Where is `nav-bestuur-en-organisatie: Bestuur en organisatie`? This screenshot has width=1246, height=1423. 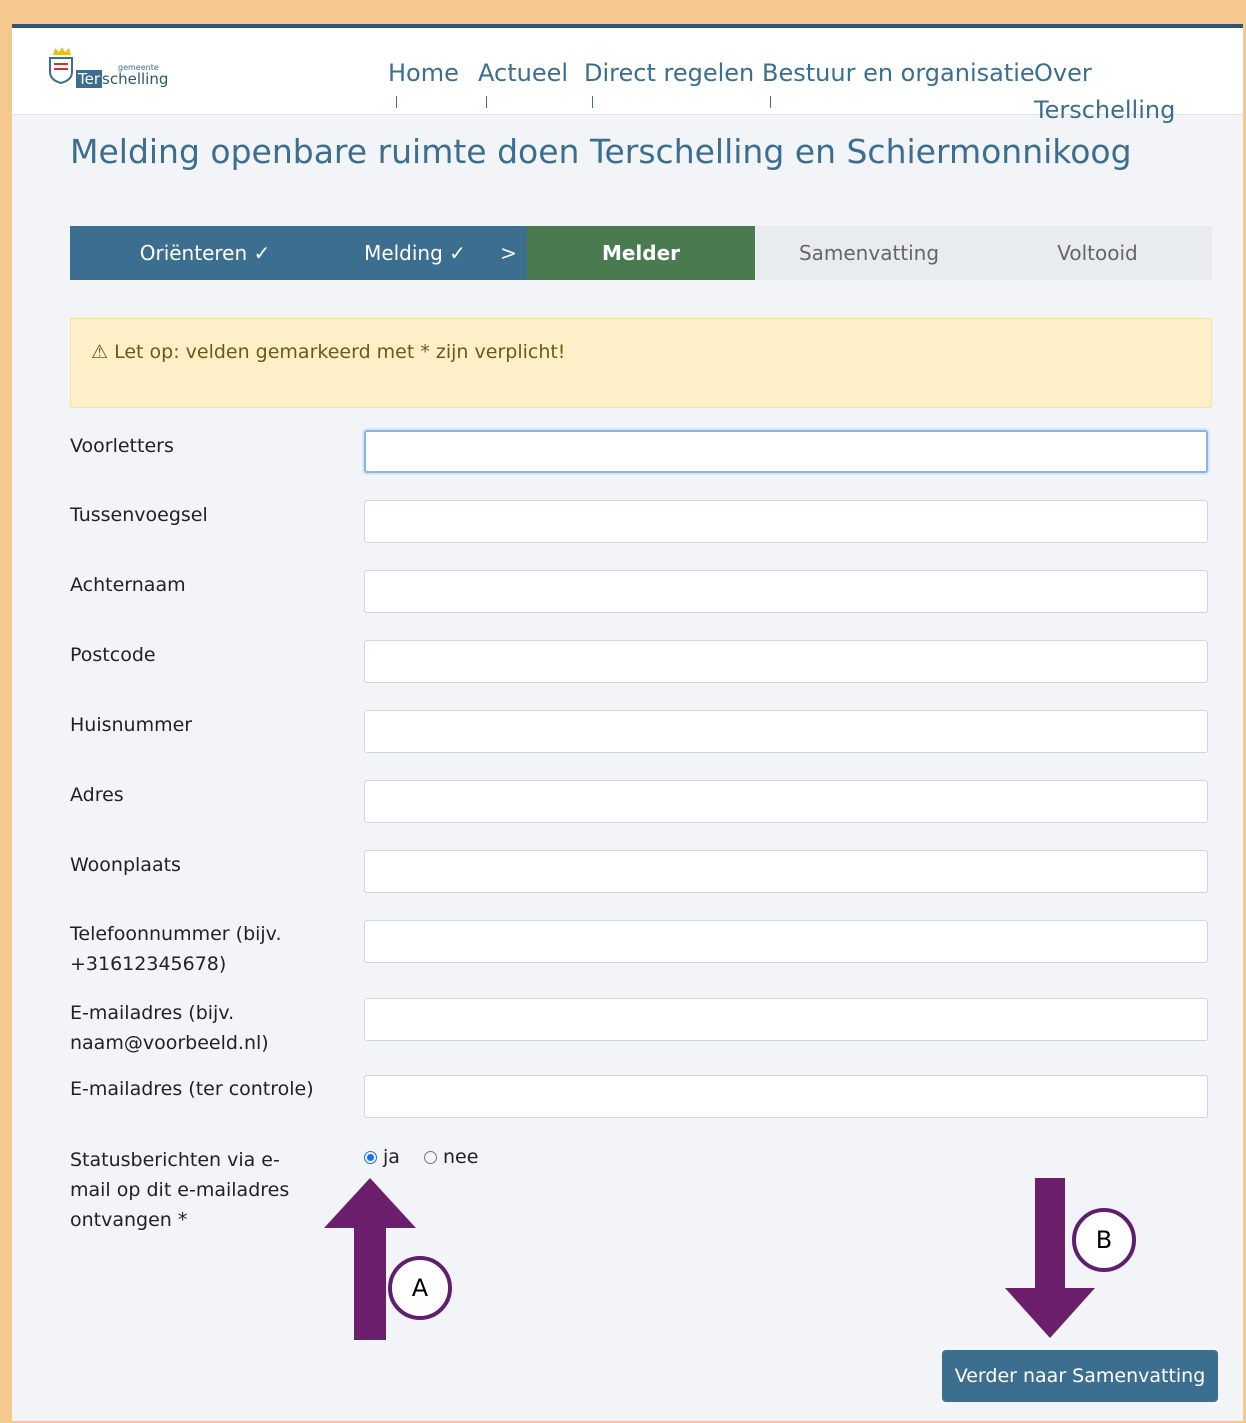
nav-bestuur-en-organisatie: Bestuur en organisatie is located at coordinates (898, 81).